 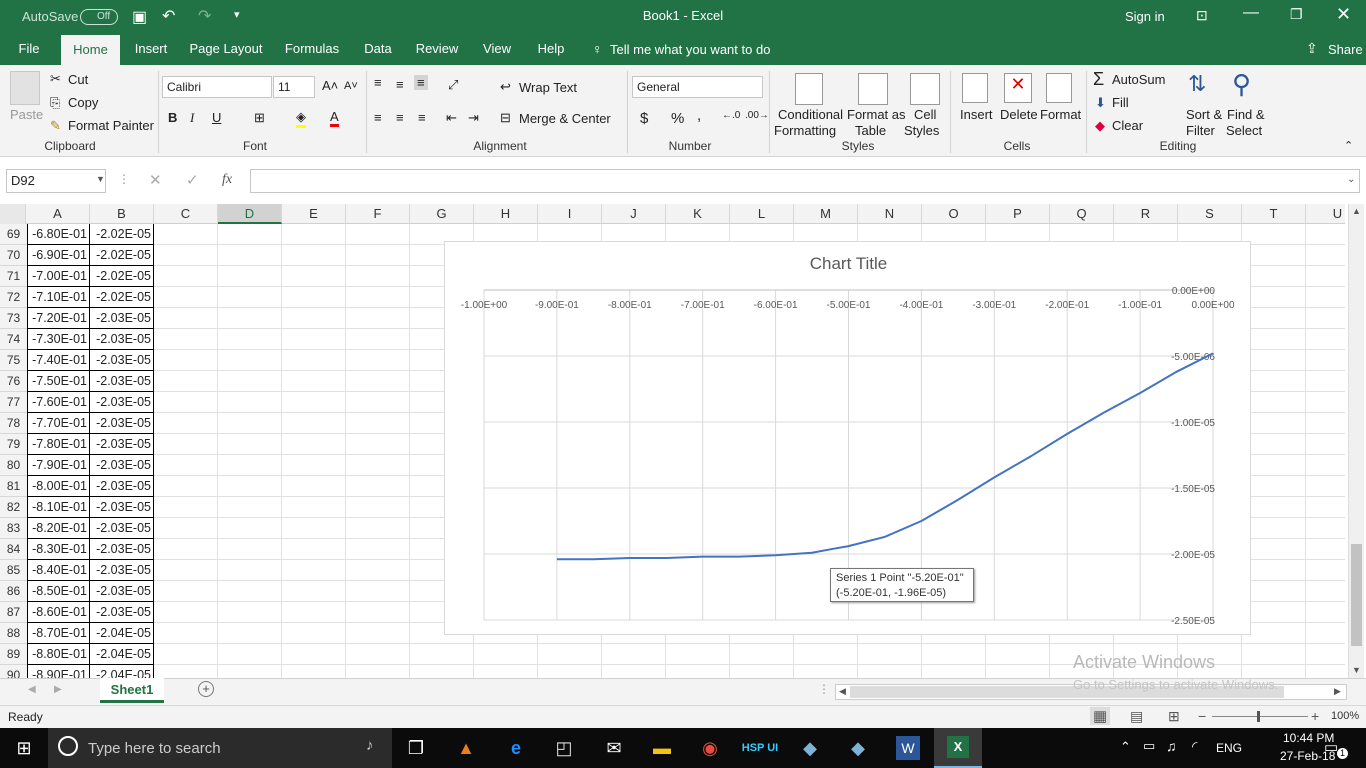 I want to click on language-indicator: ENG, so click(x=1229, y=748).